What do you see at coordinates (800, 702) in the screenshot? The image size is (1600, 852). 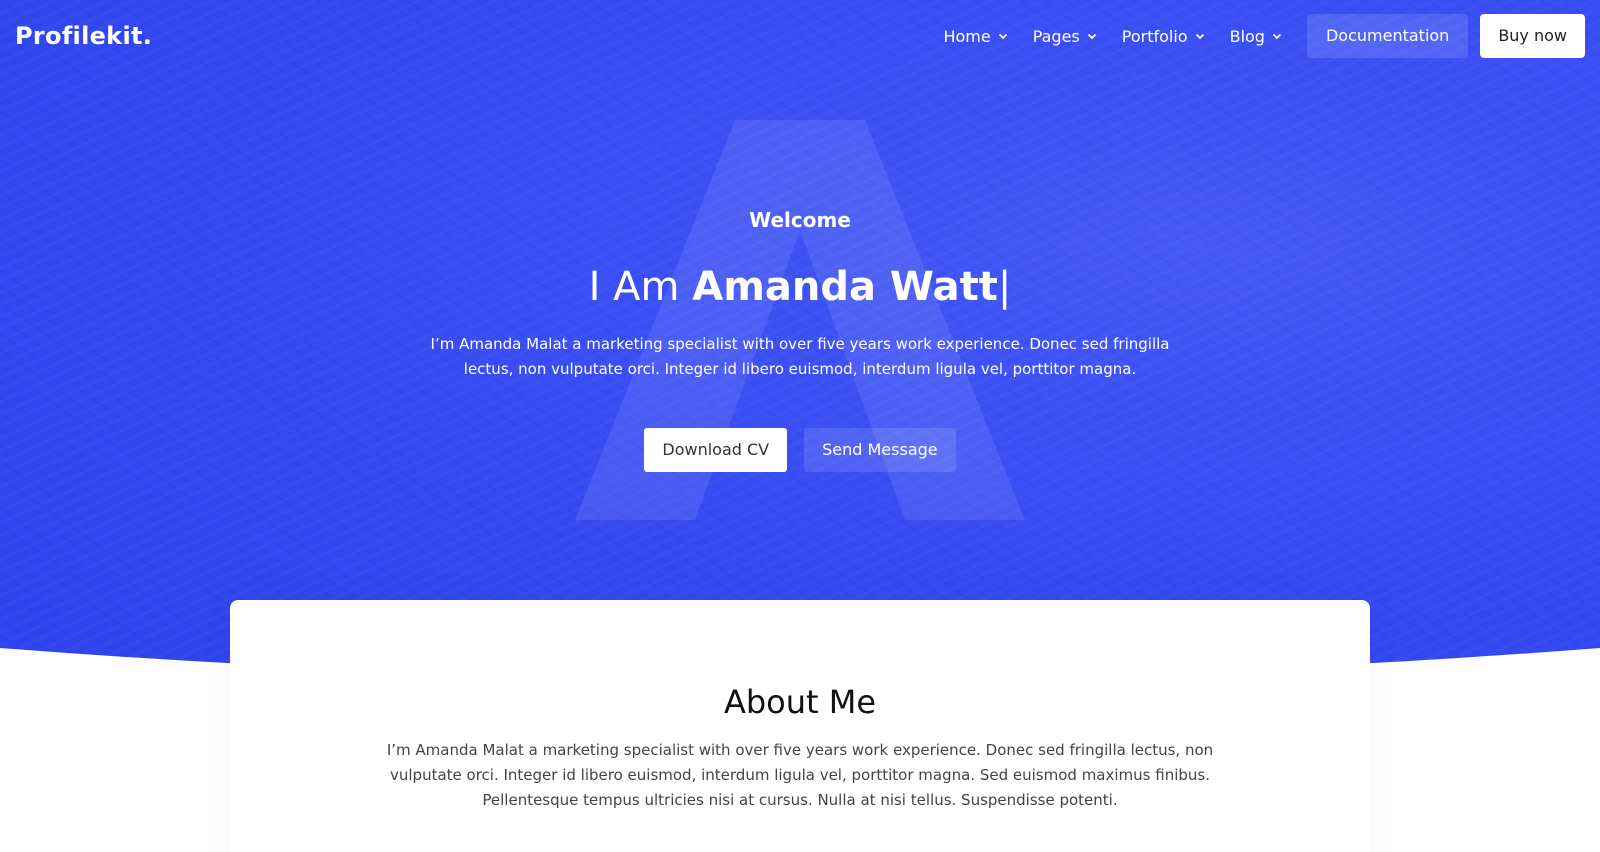 I see `about-title: About Me` at bounding box center [800, 702].